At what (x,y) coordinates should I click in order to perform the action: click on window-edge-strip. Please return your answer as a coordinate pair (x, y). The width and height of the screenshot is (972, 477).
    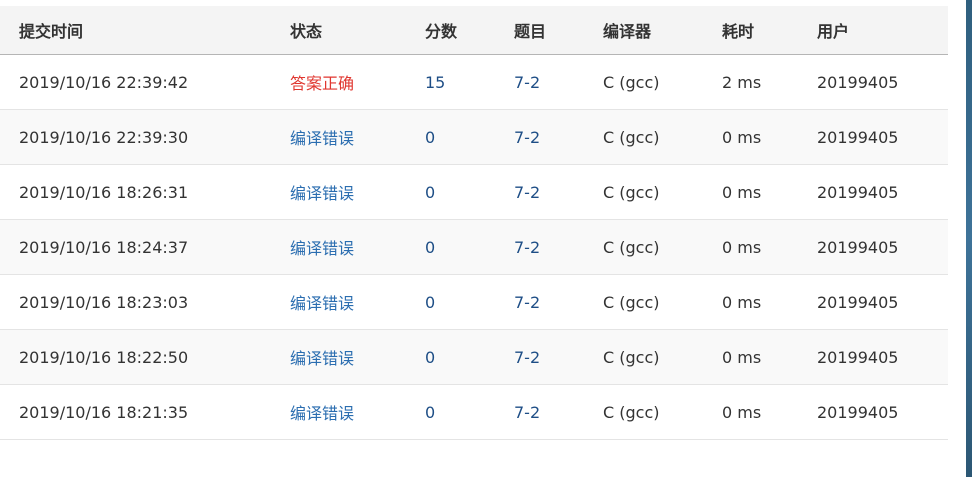
    Looking at the image, I should click on (969, 238).